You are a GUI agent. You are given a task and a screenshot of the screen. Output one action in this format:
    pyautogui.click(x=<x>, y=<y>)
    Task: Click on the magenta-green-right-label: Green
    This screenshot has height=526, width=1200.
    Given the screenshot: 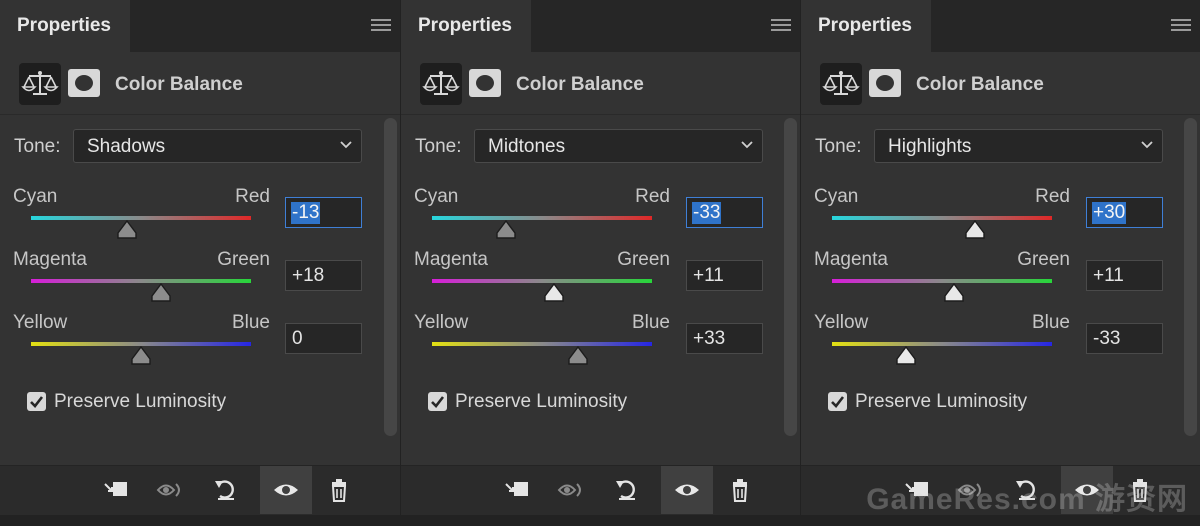 What is the action you would take?
    pyautogui.click(x=643, y=259)
    